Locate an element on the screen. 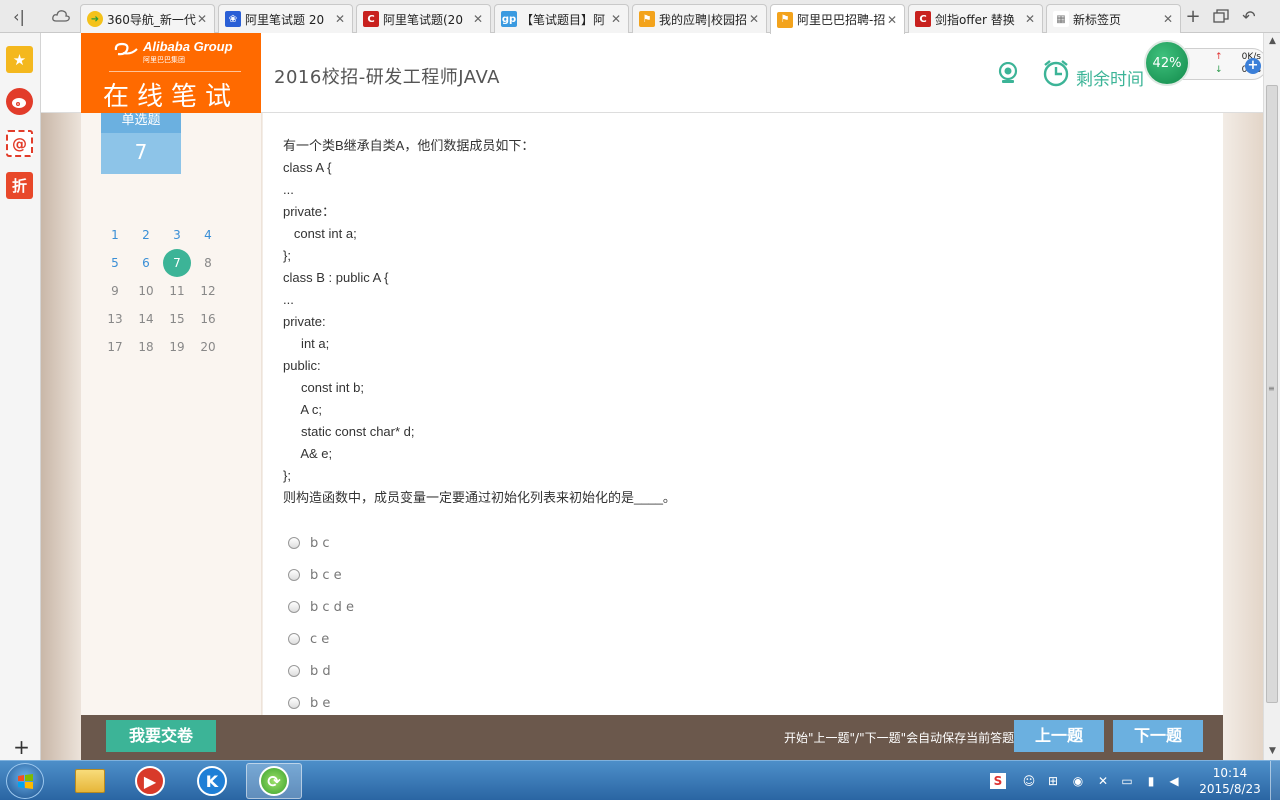  mail-at-icon: @ is located at coordinates (19, 143).